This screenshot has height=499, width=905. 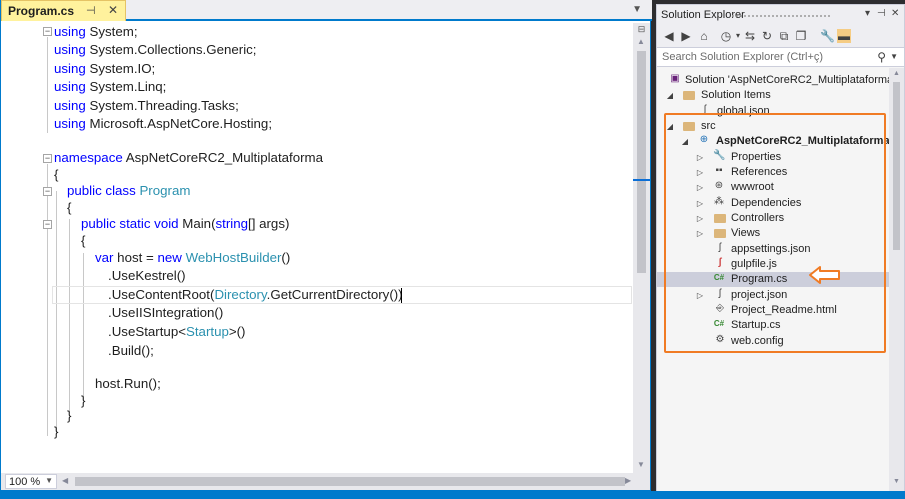 What do you see at coordinates (881, 13) in the screenshot?
I see `auto-hide-pin-icon: ⊣` at bounding box center [881, 13].